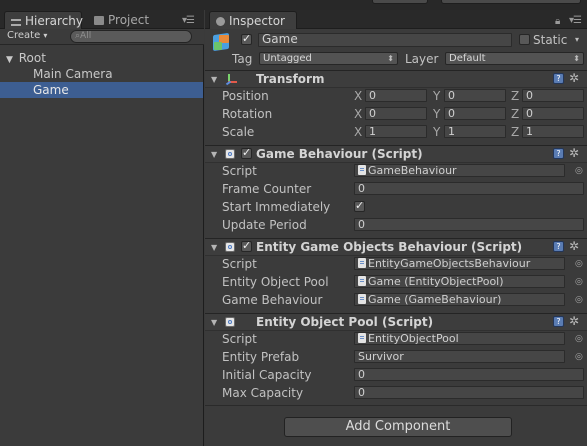 Image resolution: width=587 pixels, height=446 pixels. What do you see at coordinates (45, 35) in the screenshot?
I see `chevron-down-icon: ▾` at bounding box center [45, 35].